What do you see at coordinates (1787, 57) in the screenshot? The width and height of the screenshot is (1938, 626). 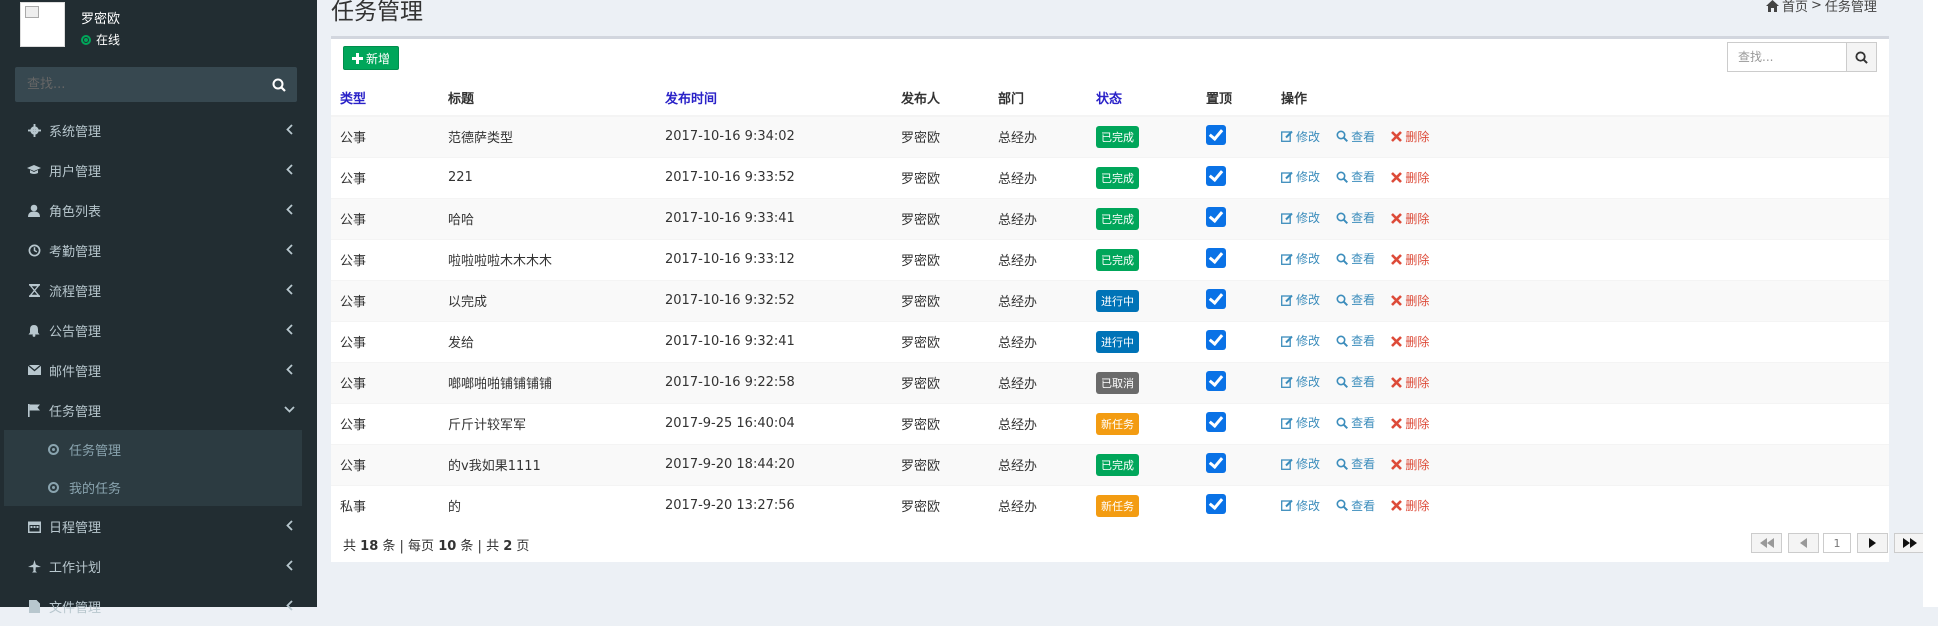 I see `table-search-input` at bounding box center [1787, 57].